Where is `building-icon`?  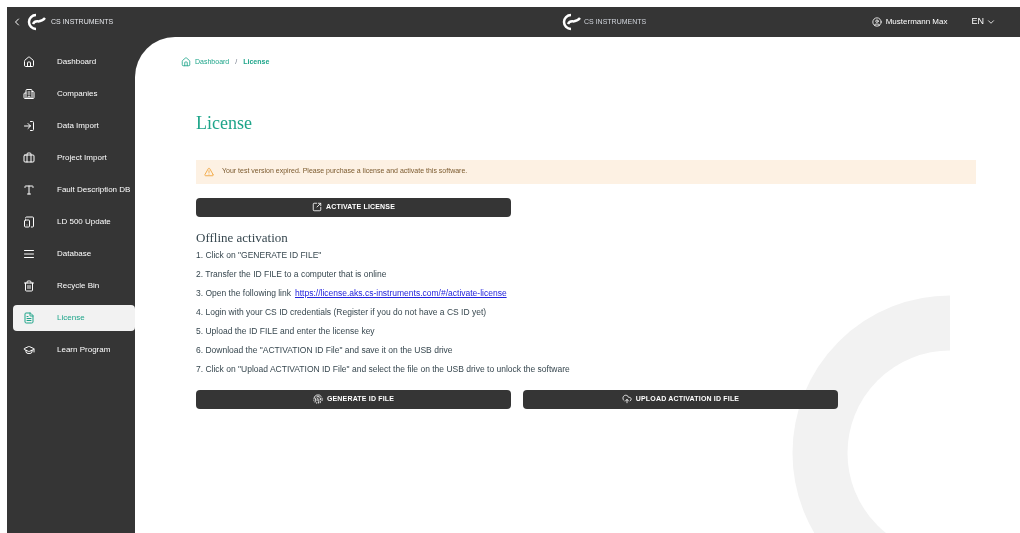 building-icon is located at coordinates (29, 94).